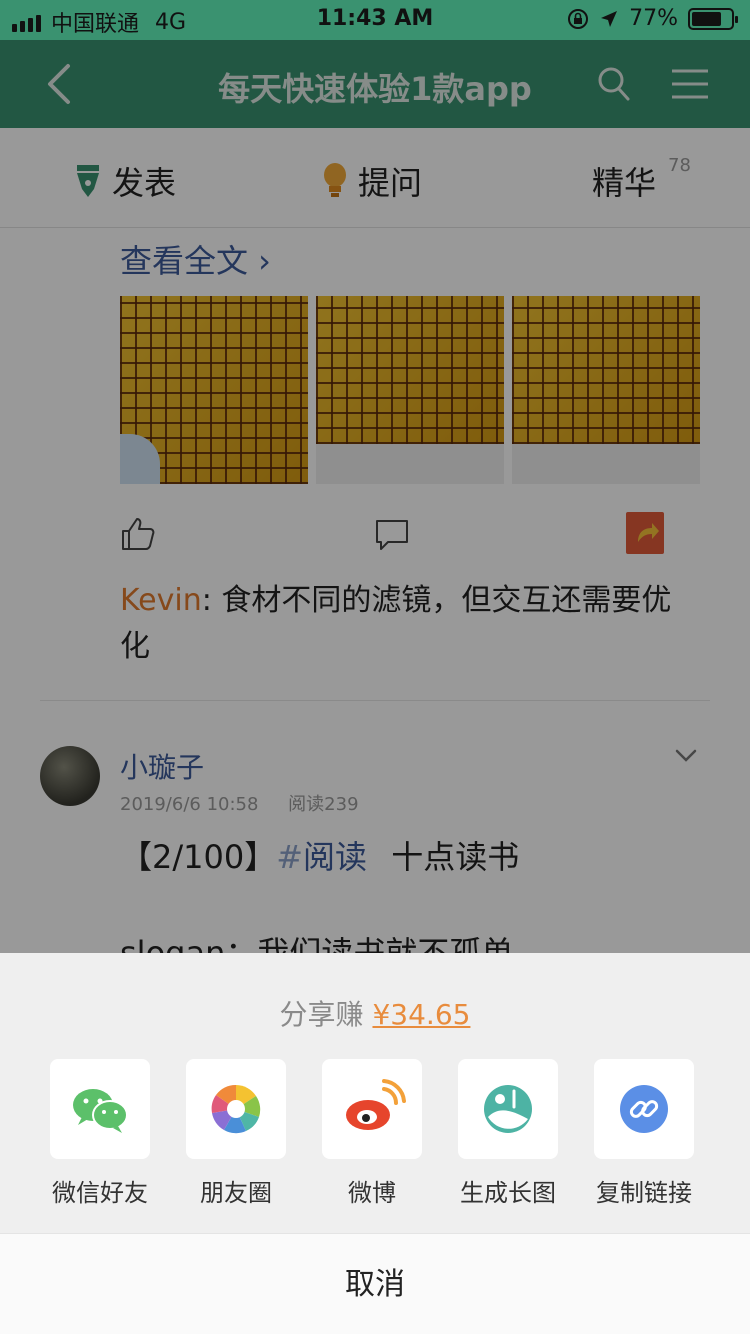 This screenshot has width=750, height=1334. I want to click on share-earn-header: 分享赚 ¥34.65, so click(375, 1013).